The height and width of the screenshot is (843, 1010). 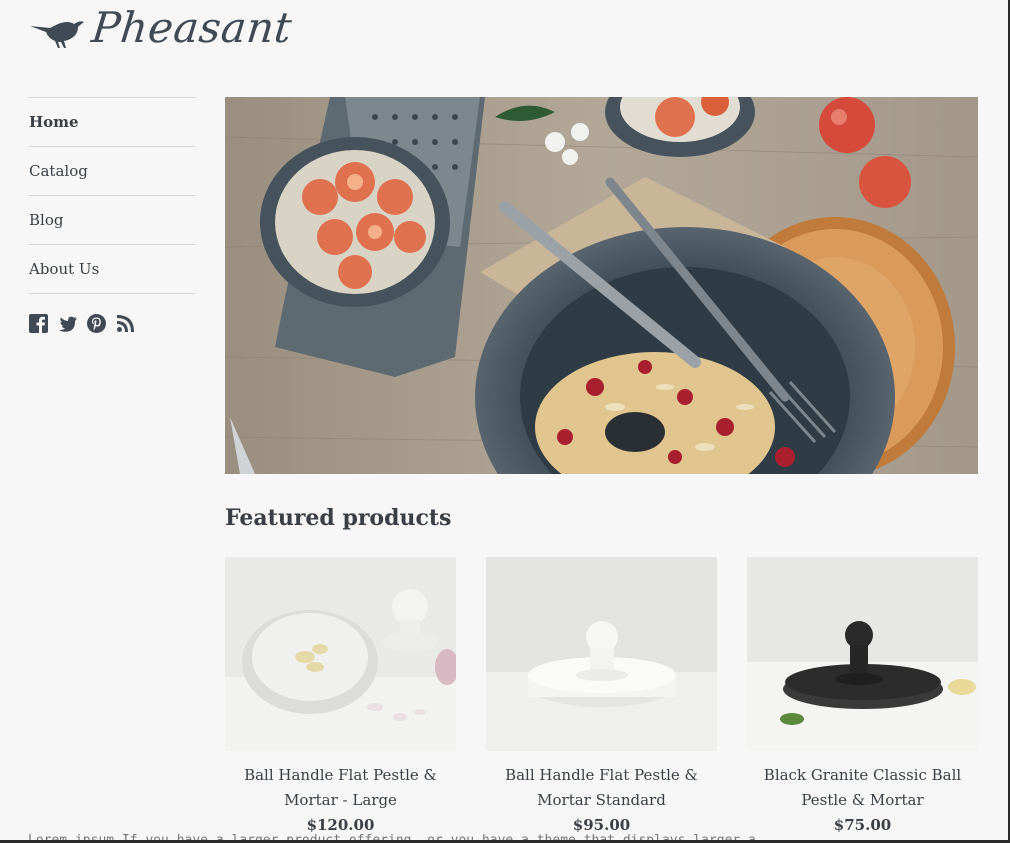 What do you see at coordinates (112, 121) in the screenshot?
I see `nav-item-home: Home` at bounding box center [112, 121].